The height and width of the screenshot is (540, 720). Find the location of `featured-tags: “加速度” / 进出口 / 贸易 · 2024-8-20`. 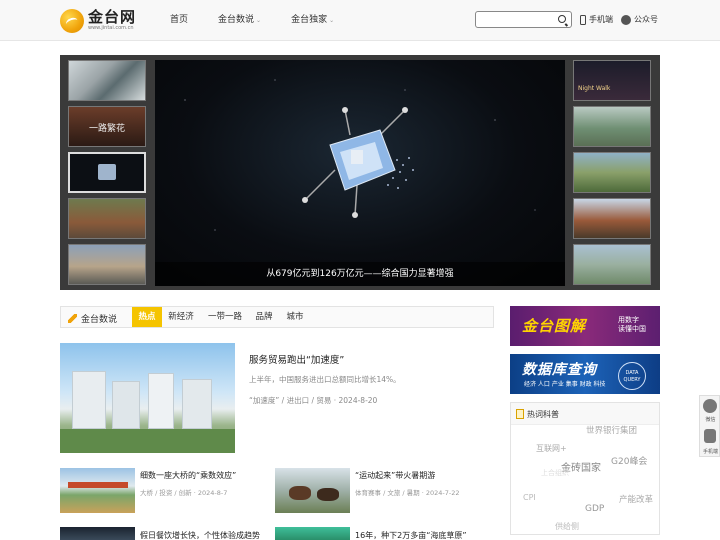

featured-tags: “加速度” / 进出口 / 贸易 · 2024-8-20 is located at coordinates (313, 400).